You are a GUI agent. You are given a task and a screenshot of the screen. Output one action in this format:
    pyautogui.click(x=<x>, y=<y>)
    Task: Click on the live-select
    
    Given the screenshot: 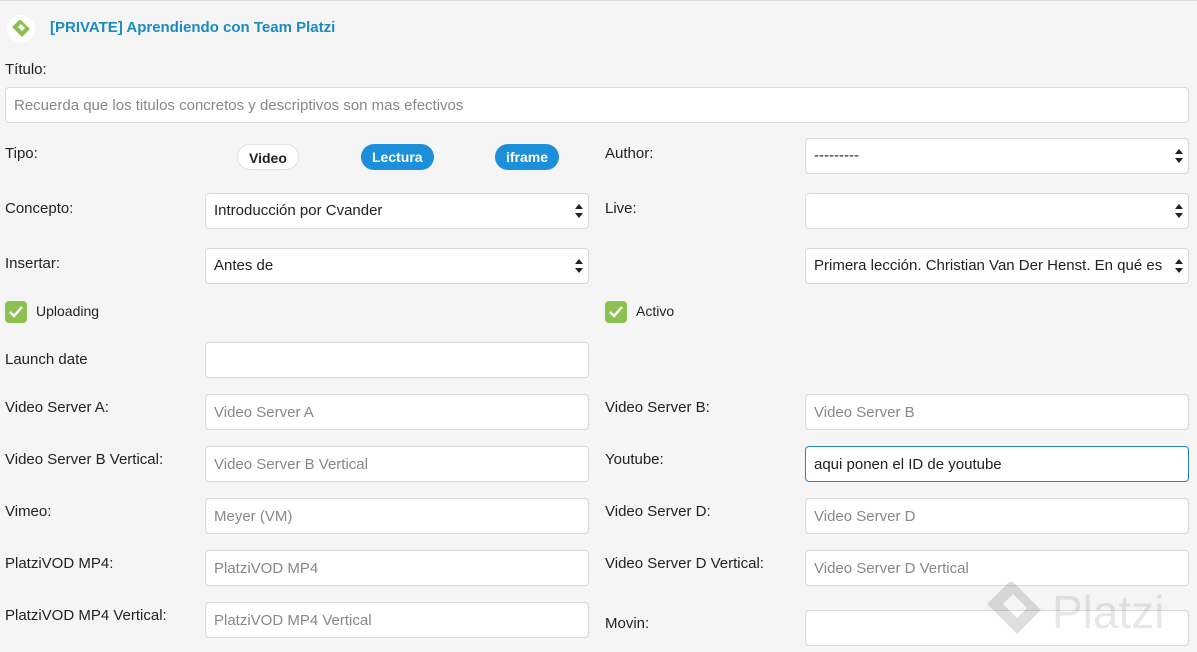 What is the action you would take?
    pyautogui.click(x=997, y=211)
    